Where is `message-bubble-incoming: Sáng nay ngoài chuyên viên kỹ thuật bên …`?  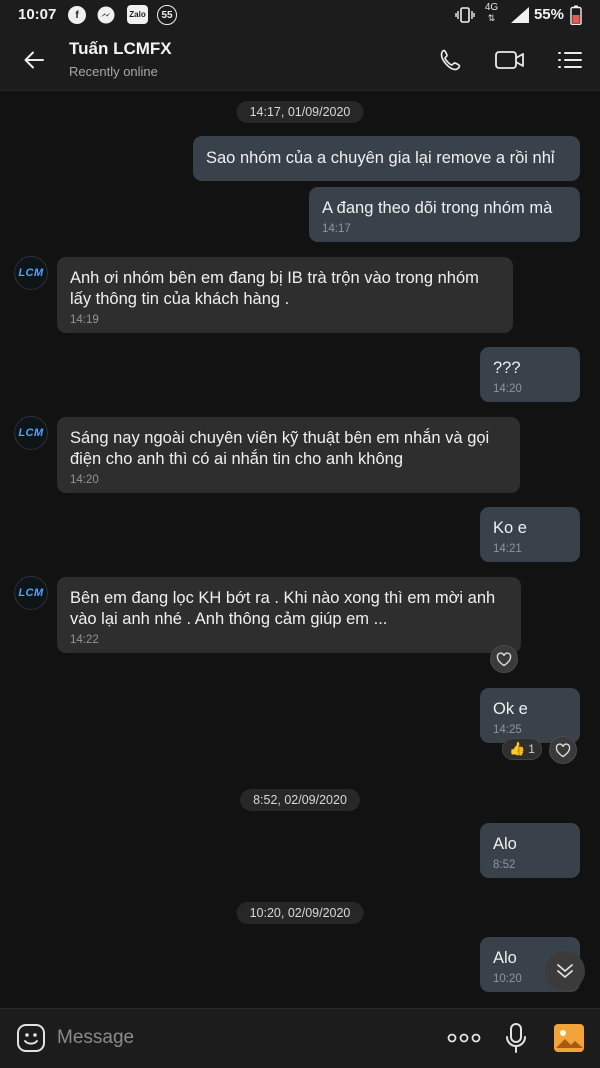 message-bubble-incoming: Sáng nay ngoài chuyên viên kỹ thuật bên … is located at coordinates (288, 455).